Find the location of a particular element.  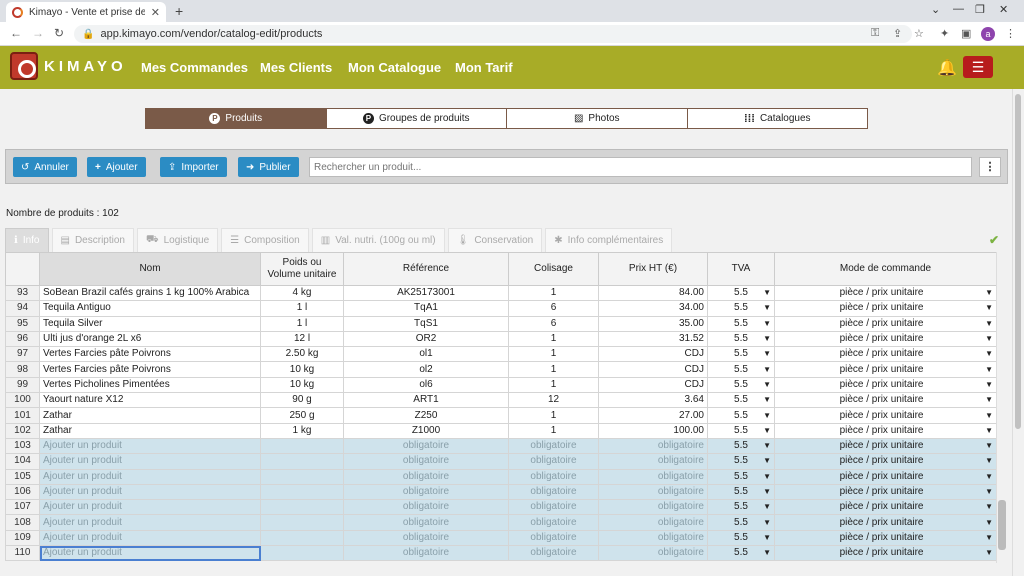

bell-icon: 🔔 is located at coordinates (947, 68).